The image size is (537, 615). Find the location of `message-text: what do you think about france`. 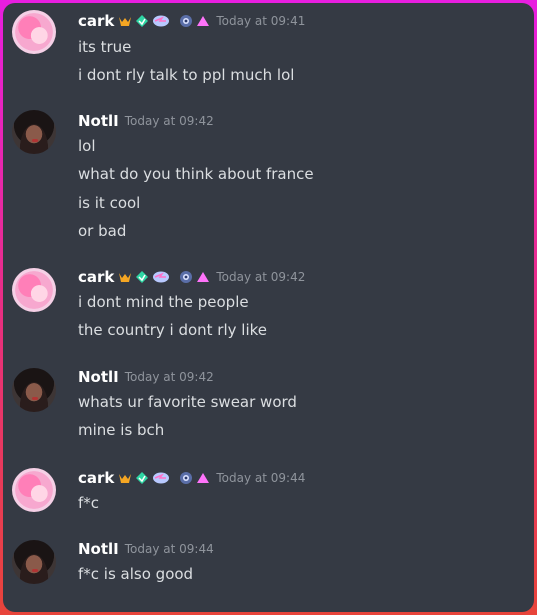

message-text: what do you think about france is located at coordinates (196, 174).